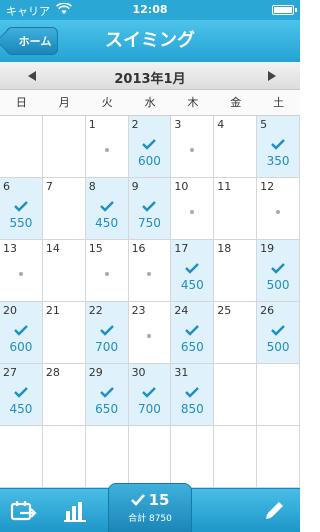 This screenshot has width=320, height=532. What do you see at coordinates (24, 511) in the screenshot?
I see `calendar-icon` at bounding box center [24, 511].